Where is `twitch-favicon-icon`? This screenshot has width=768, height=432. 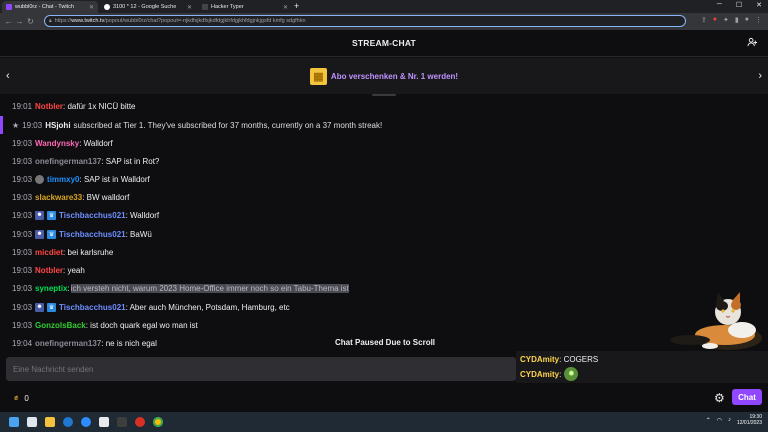
twitch-favicon-icon is located at coordinates (9, 7).